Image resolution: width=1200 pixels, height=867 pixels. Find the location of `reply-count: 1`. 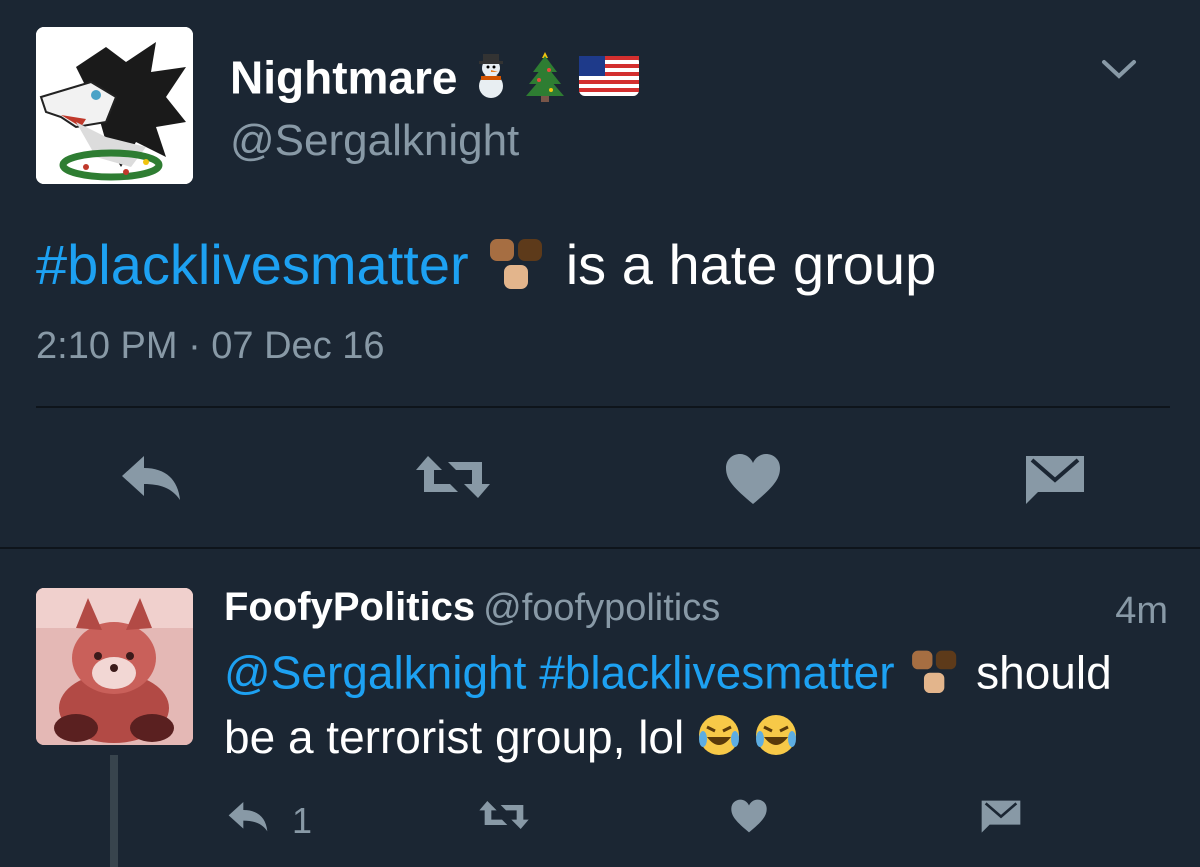

reply-count: 1 is located at coordinates (302, 820).